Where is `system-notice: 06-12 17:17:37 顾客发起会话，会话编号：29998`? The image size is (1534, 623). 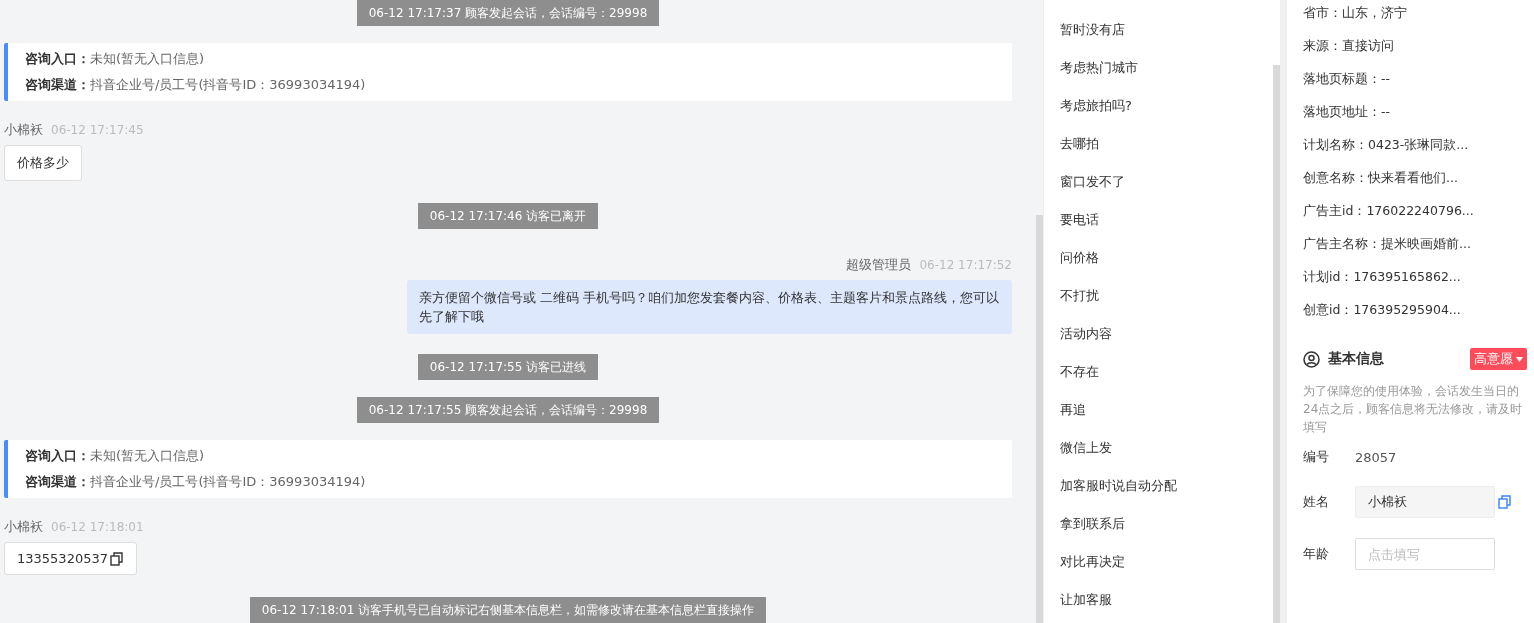 system-notice: 06-12 17:17:37 顾客发起会话，会话编号：29998 is located at coordinates (508, 13).